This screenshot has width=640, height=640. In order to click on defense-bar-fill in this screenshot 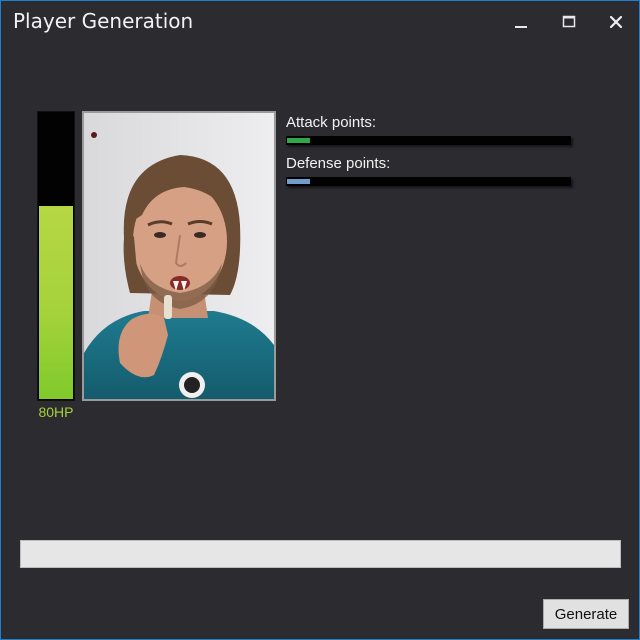, I will do `click(298, 181)`.